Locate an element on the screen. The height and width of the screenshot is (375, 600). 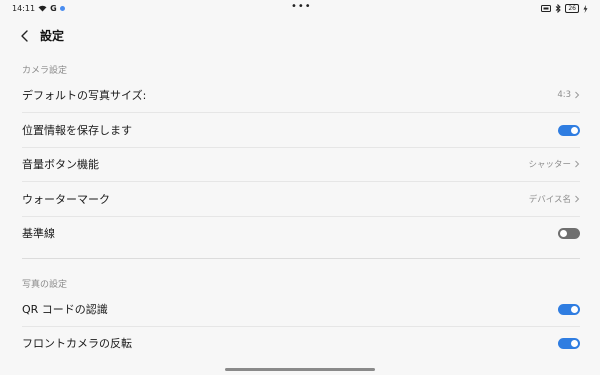
screen-record-icon is located at coordinates (546, 8).